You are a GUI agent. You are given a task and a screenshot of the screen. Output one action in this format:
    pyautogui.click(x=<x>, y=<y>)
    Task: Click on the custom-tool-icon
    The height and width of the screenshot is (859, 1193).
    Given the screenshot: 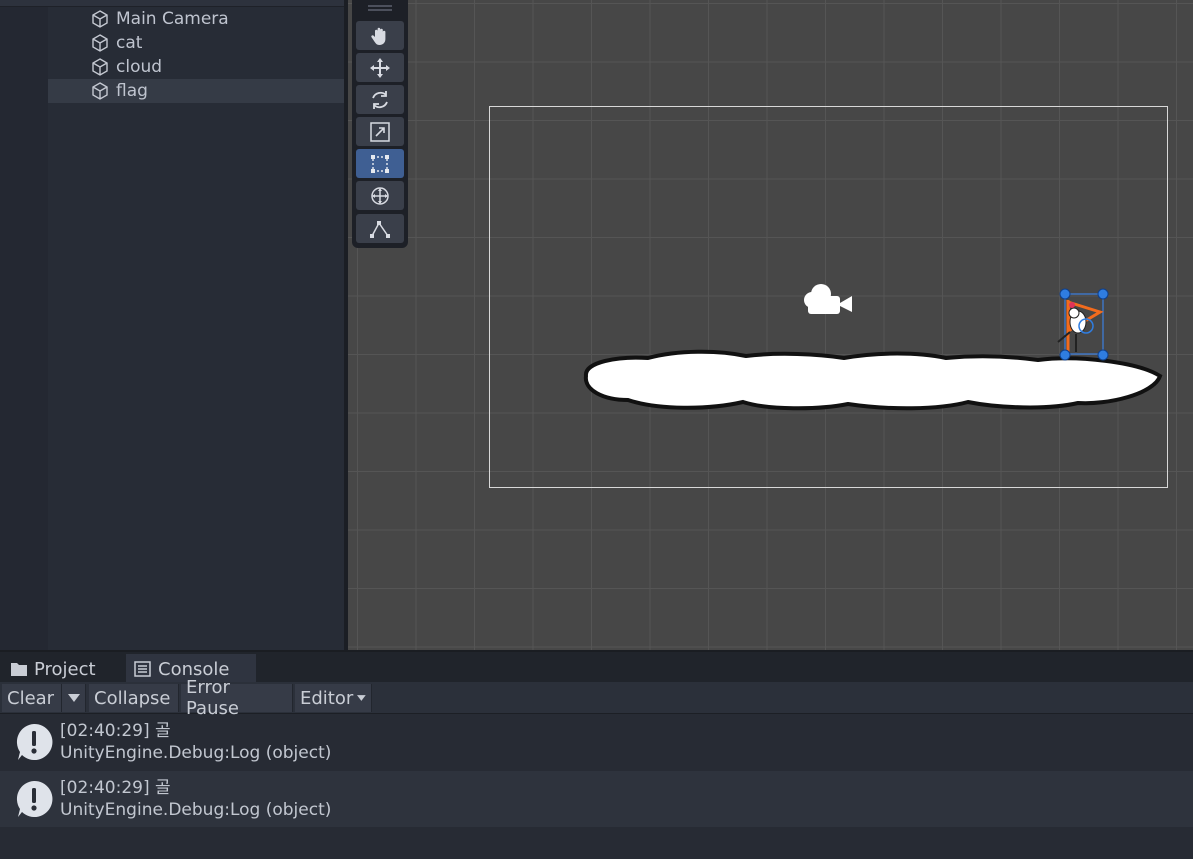 What is the action you would take?
    pyautogui.click(x=380, y=229)
    